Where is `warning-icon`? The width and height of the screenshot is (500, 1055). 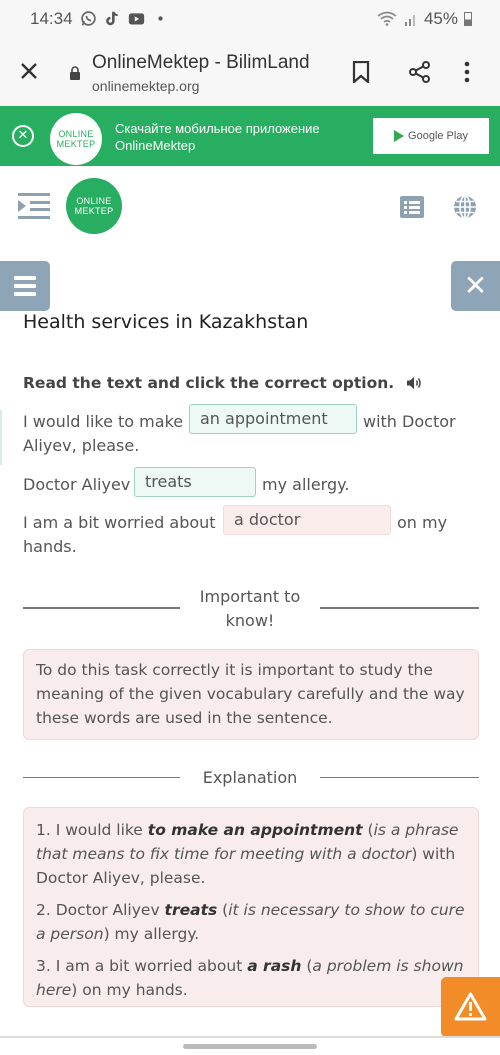
warning-icon is located at coordinates (470, 1006).